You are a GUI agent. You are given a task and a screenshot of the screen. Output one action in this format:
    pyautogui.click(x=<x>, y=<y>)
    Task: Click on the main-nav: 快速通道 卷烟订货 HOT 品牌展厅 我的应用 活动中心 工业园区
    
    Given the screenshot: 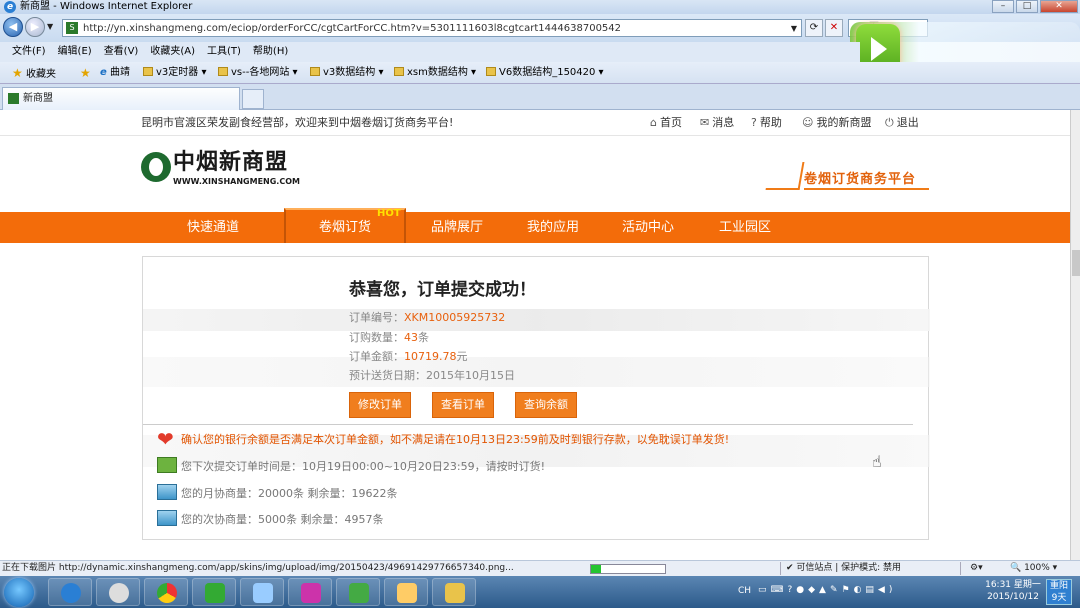 What is the action you would take?
    pyautogui.click(x=535, y=225)
    